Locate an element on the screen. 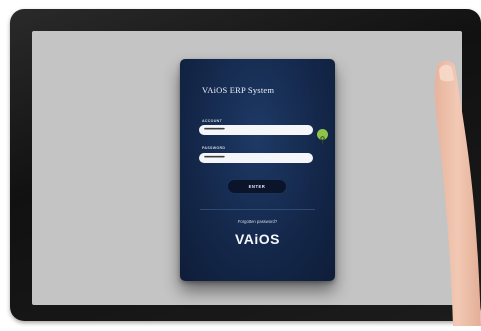 Image resolution: width=481 pixels, height=331 pixels. key-button is located at coordinates (322, 136).